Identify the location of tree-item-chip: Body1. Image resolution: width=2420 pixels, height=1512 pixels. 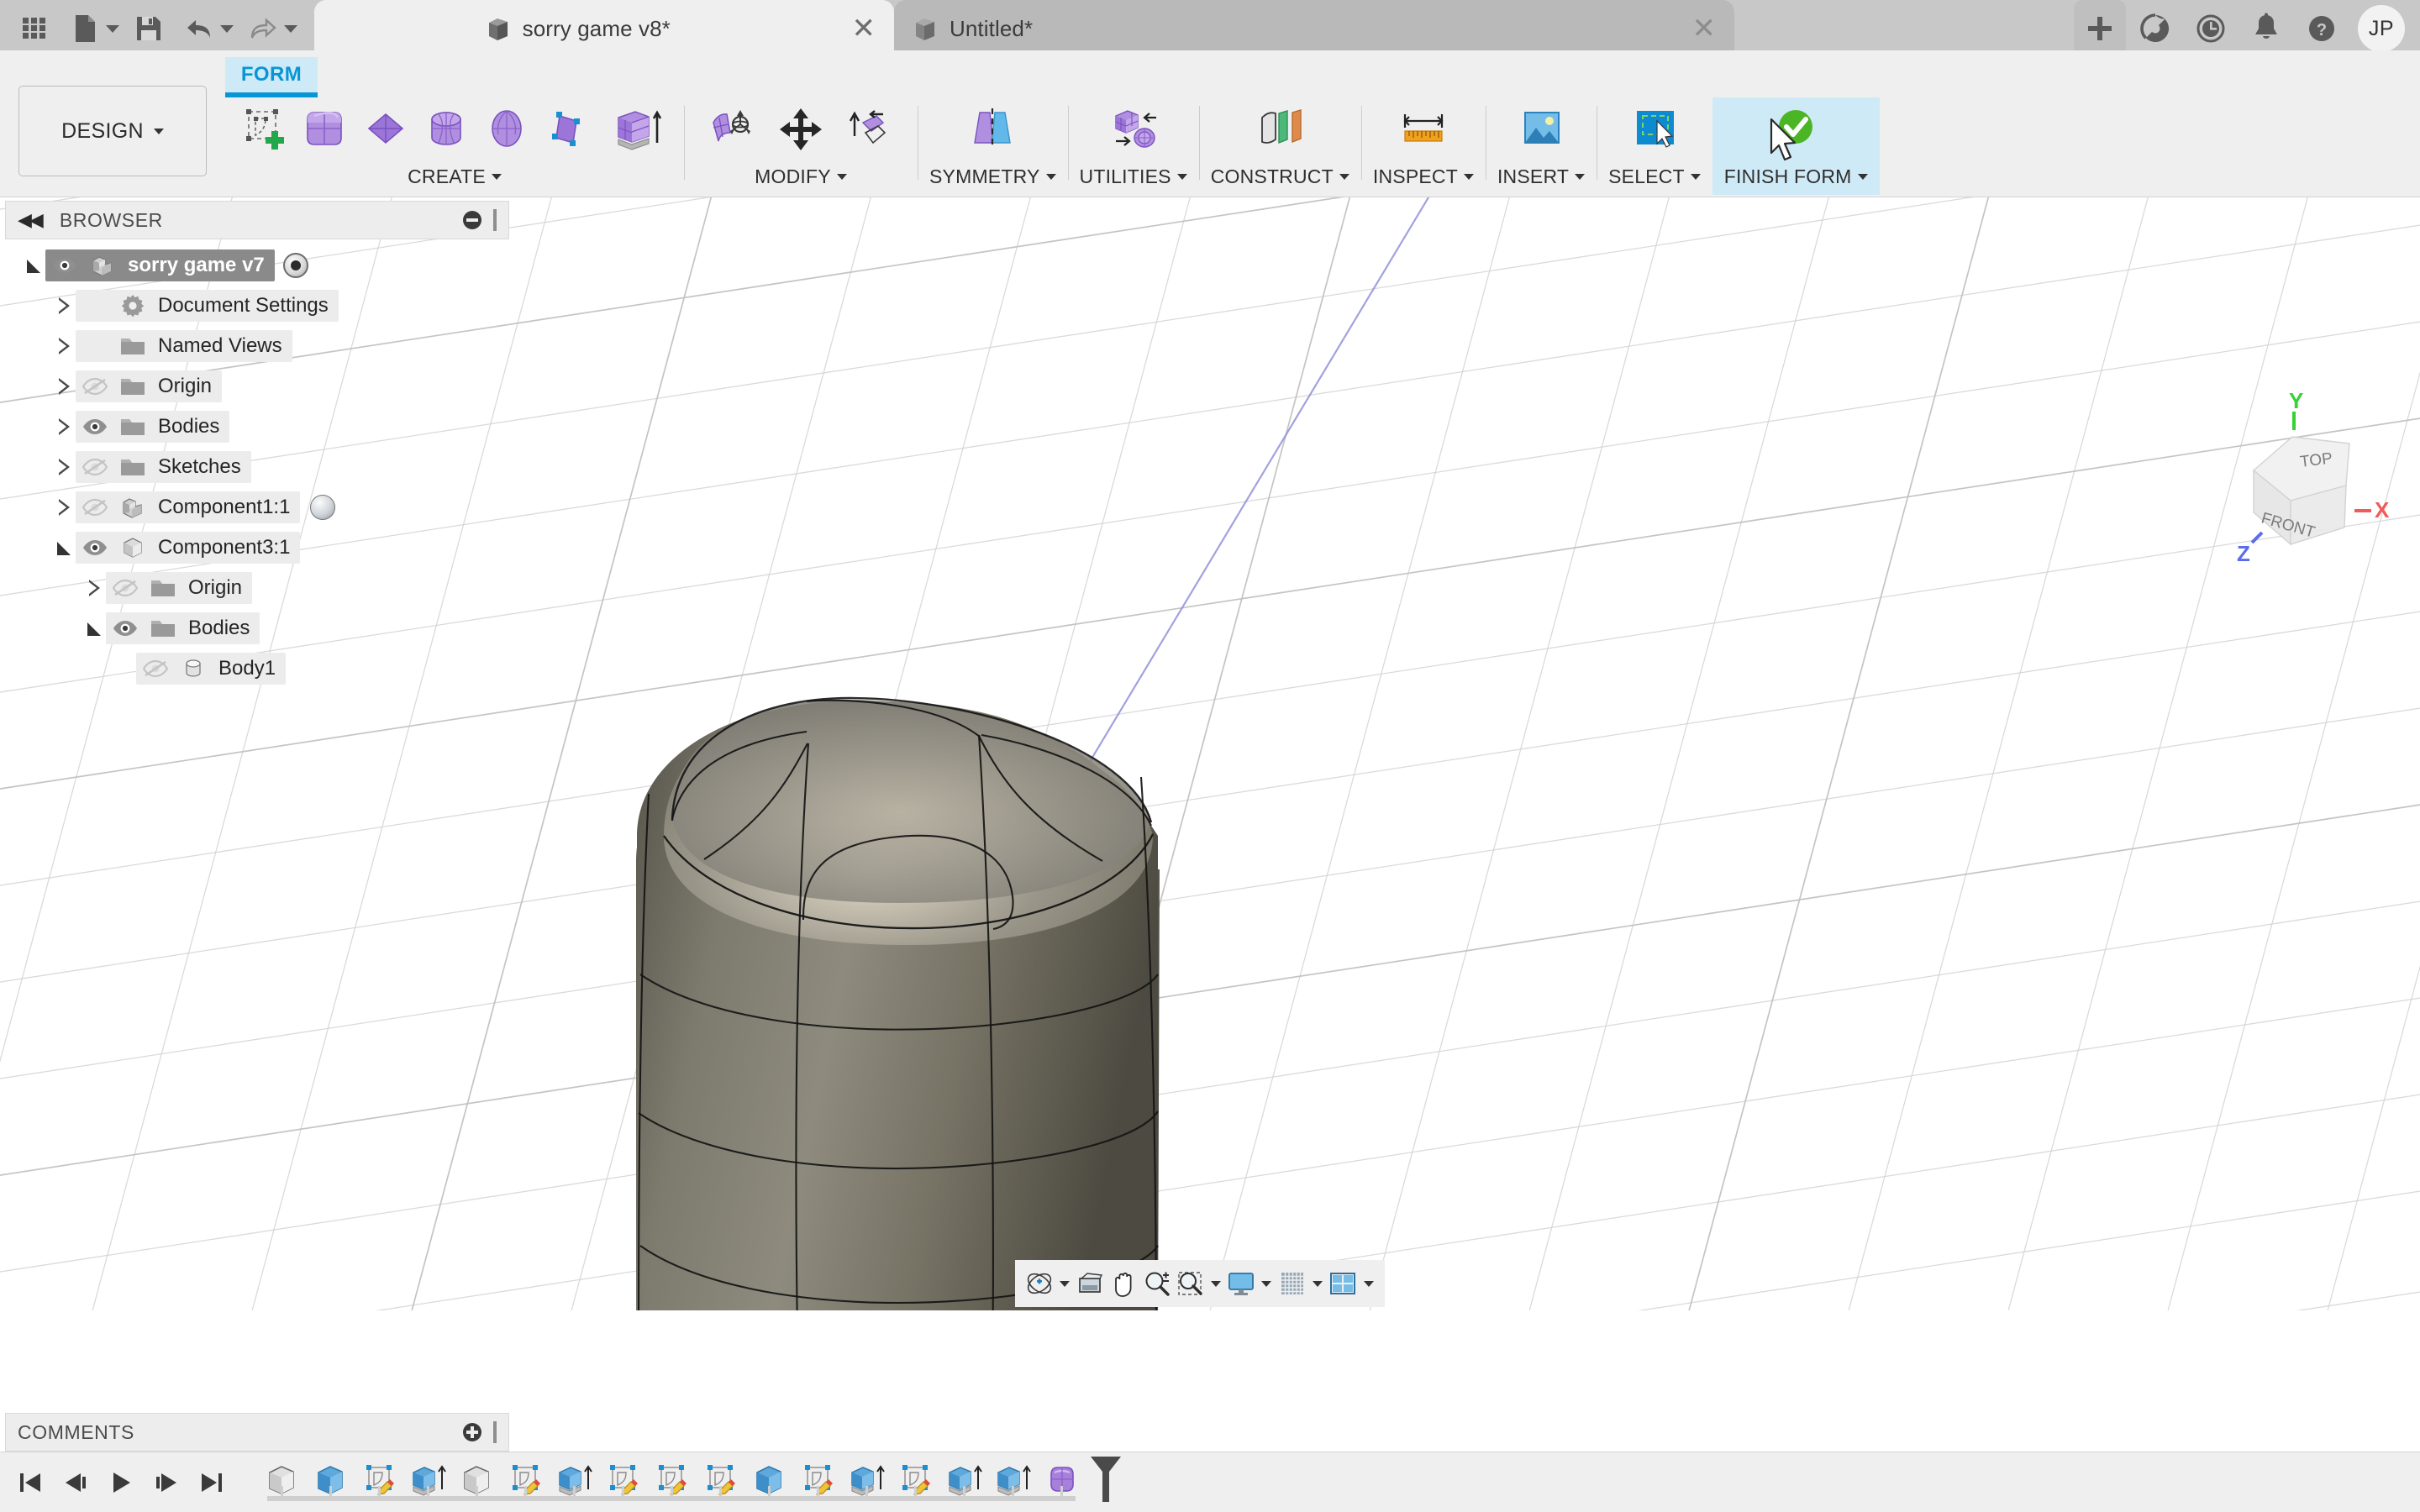
(211, 669).